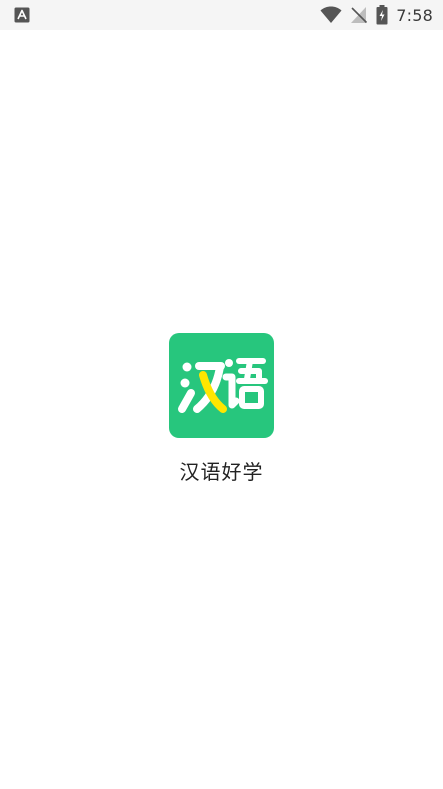 This screenshot has width=443, height=789. What do you see at coordinates (414, 15) in the screenshot?
I see `status-time: 7:58` at bounding box center [414, 15].